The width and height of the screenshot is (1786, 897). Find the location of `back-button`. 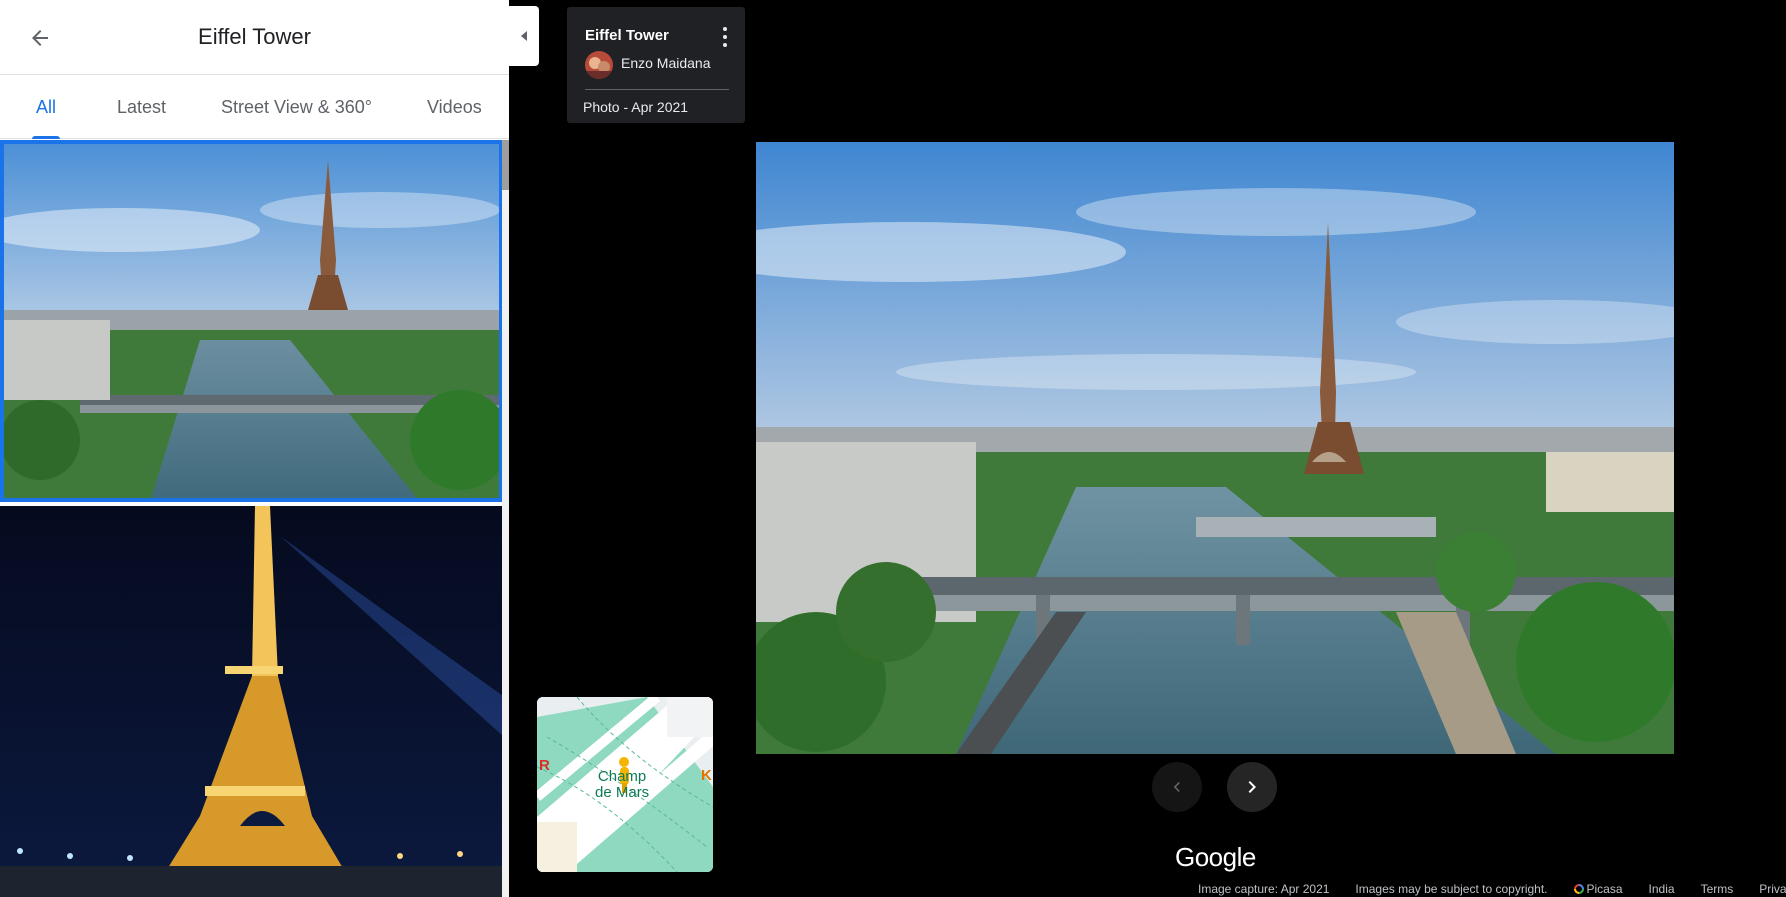

back-button is located at coordinates (40, 38).